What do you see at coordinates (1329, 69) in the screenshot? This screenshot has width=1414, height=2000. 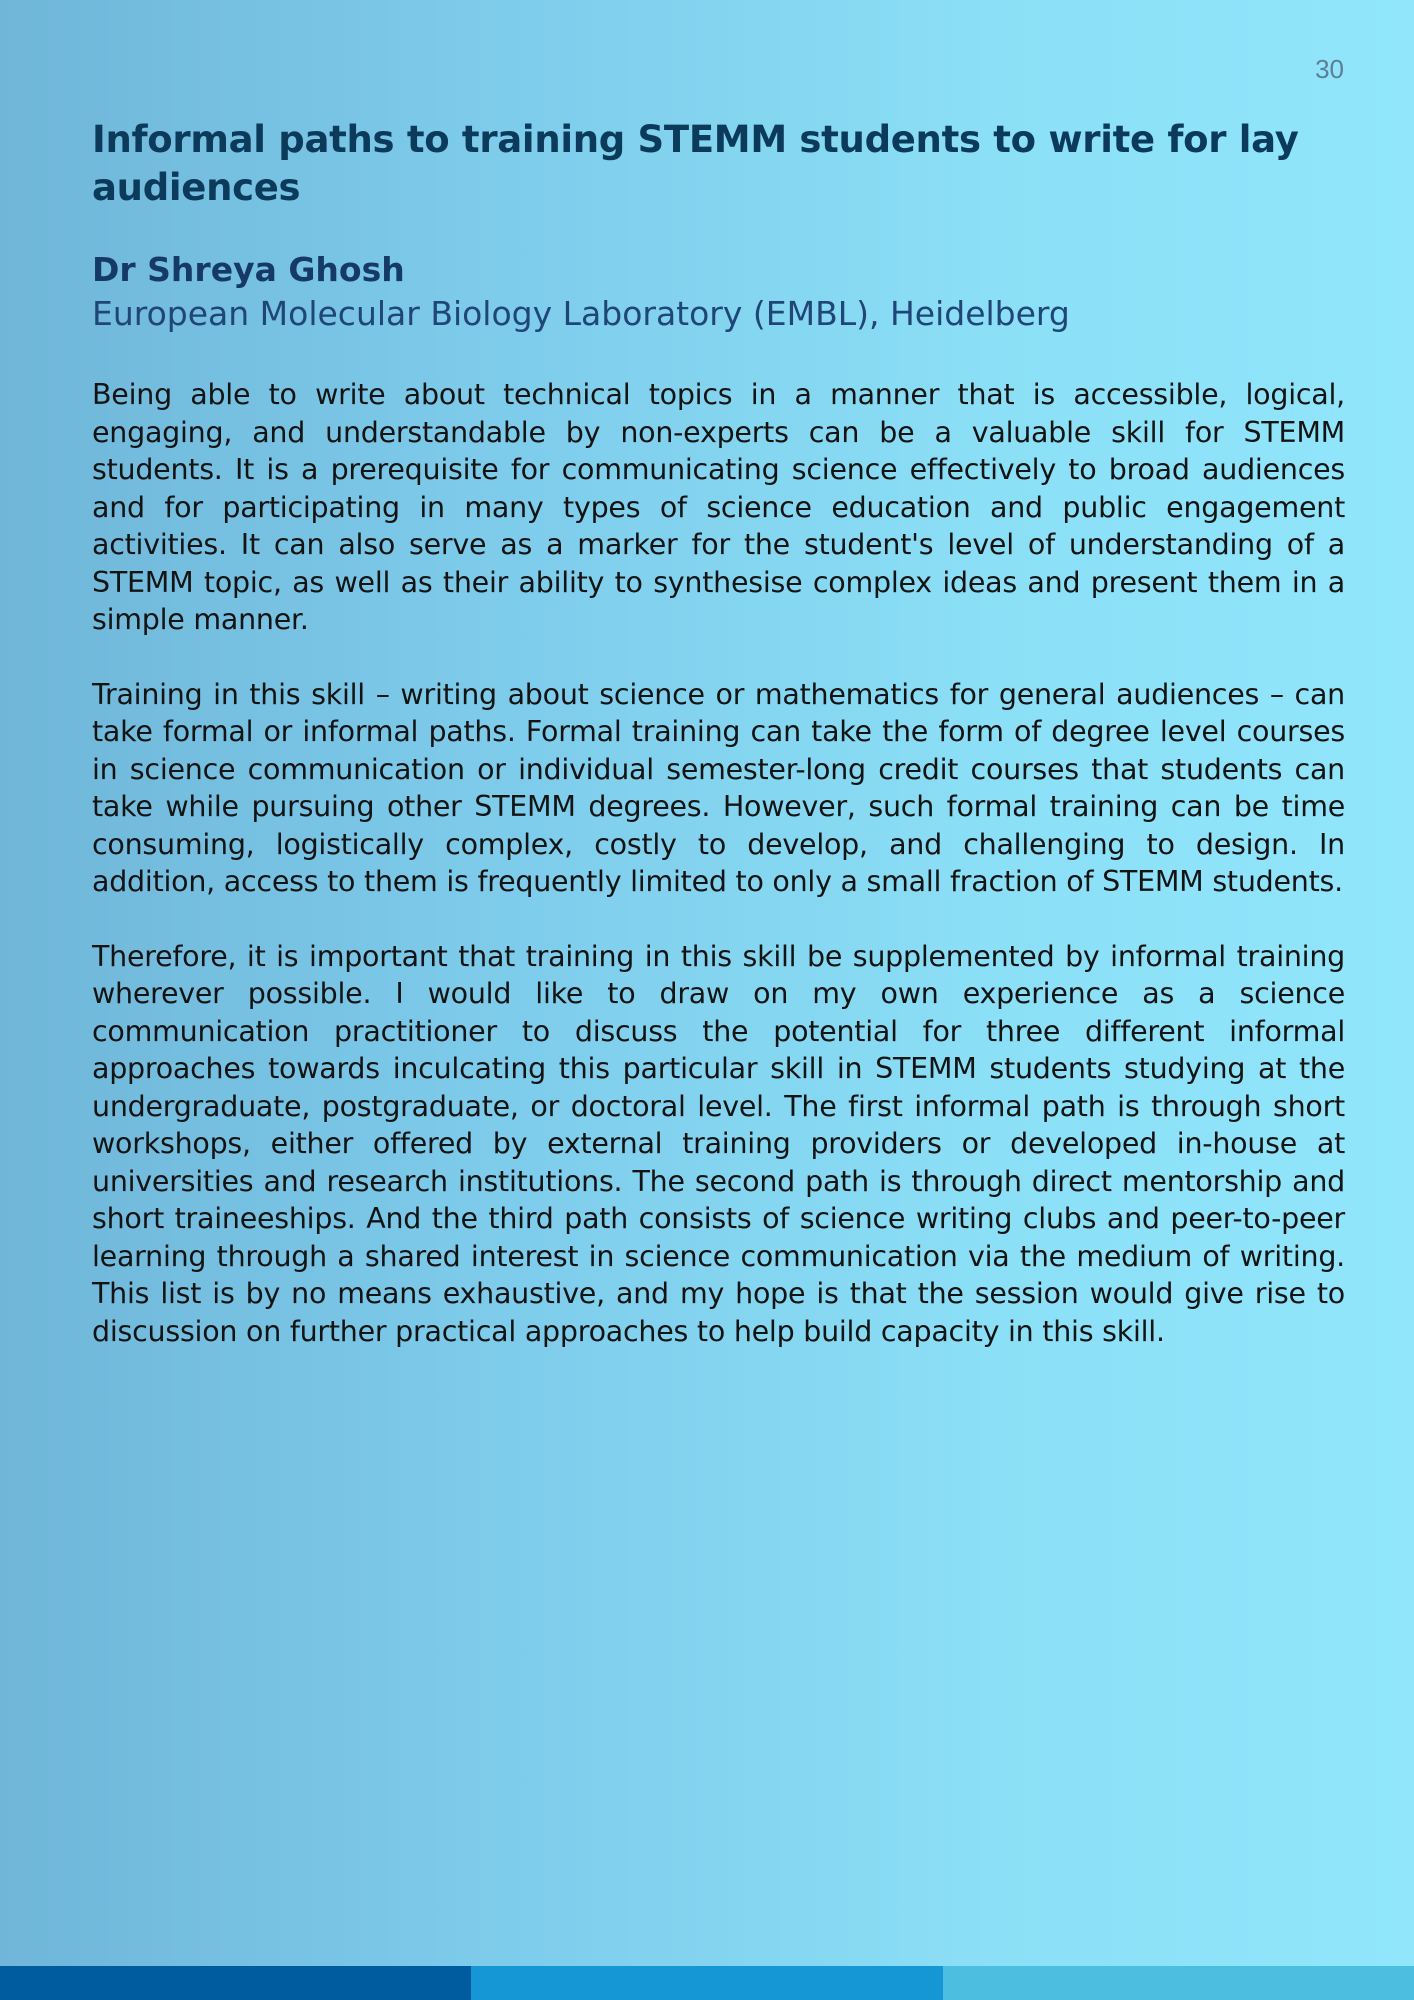 I see `page-number: 30` at bounding box center [1329, 69].